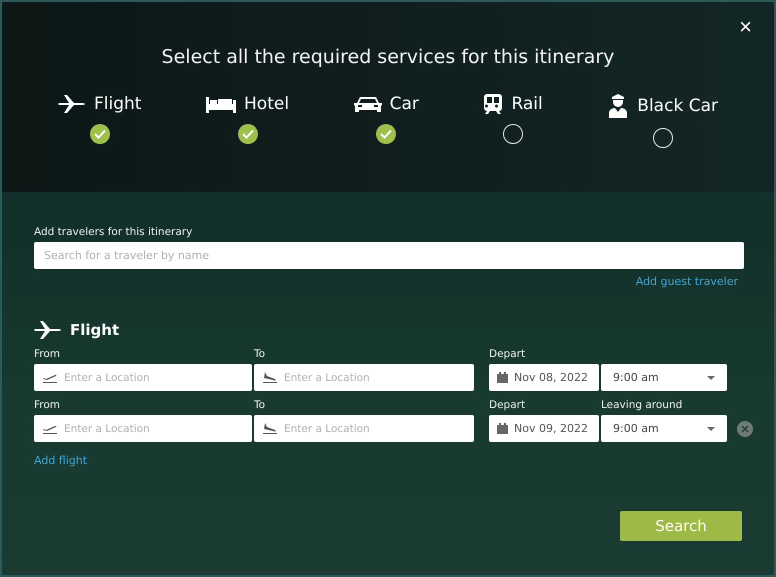 Image resolution: width=776 pixels, height=577 pixels. I want to click on dialog-title: Select all the required services for this itinerary, so click(388, 57).